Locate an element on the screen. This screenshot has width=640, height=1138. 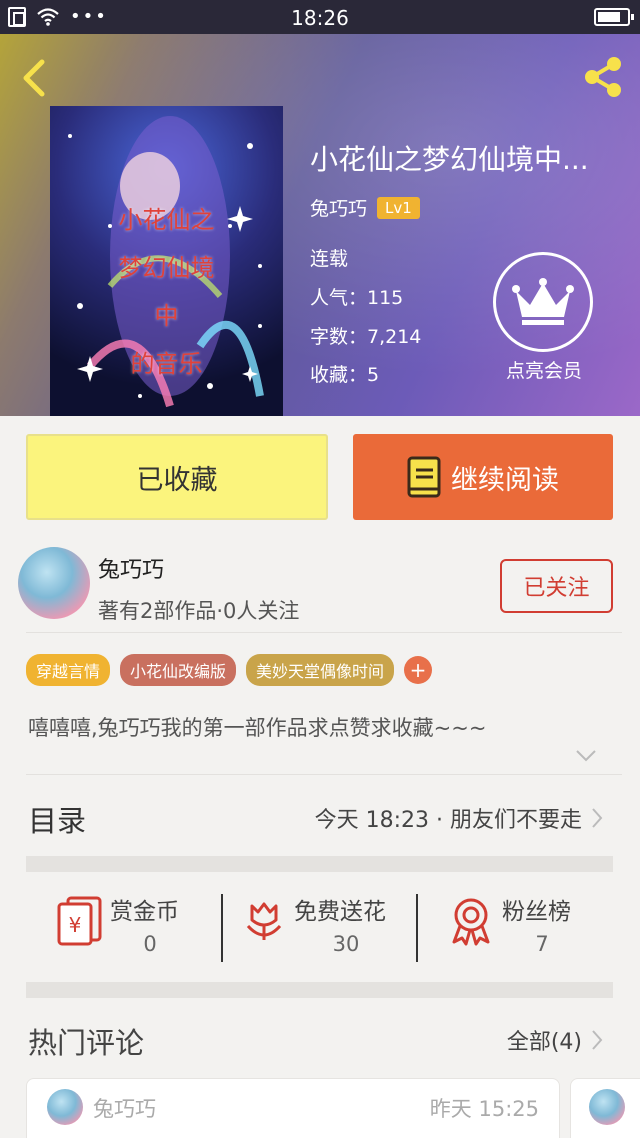
book-favorites: 收藏：5 is located at coordinates (345, 375).